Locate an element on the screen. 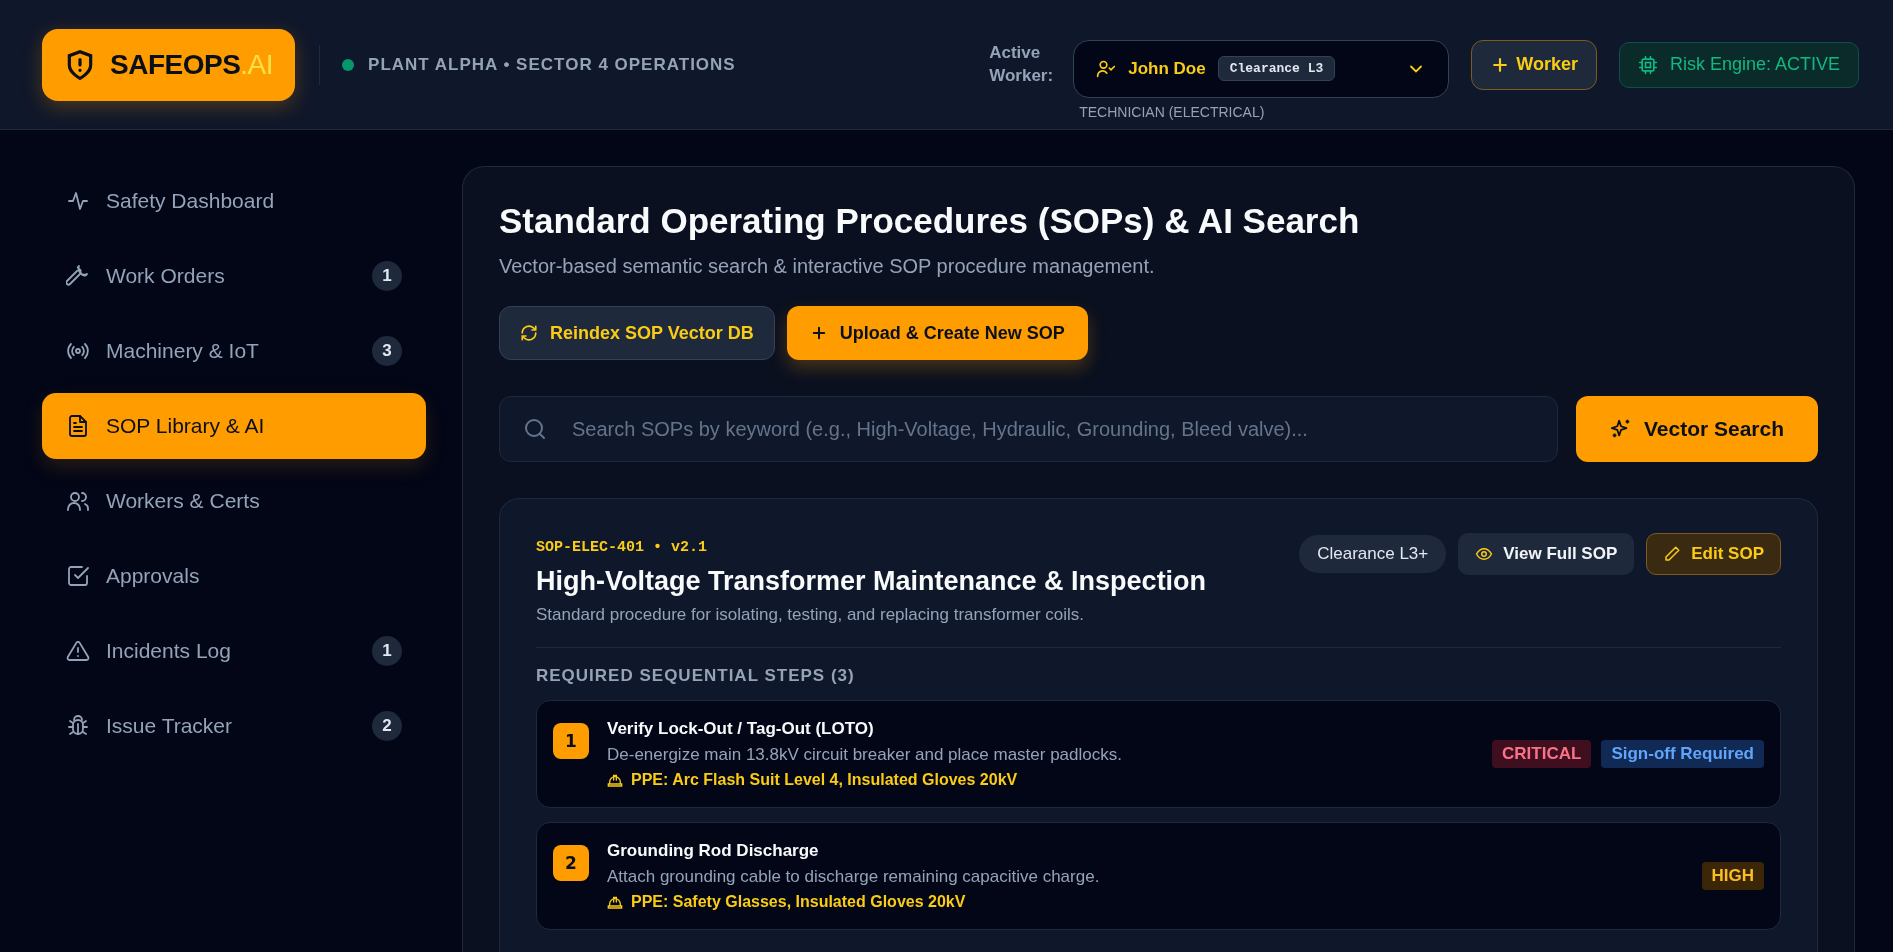 The image size is (1893, 952). users-icon is located at coordinates (78, 501).